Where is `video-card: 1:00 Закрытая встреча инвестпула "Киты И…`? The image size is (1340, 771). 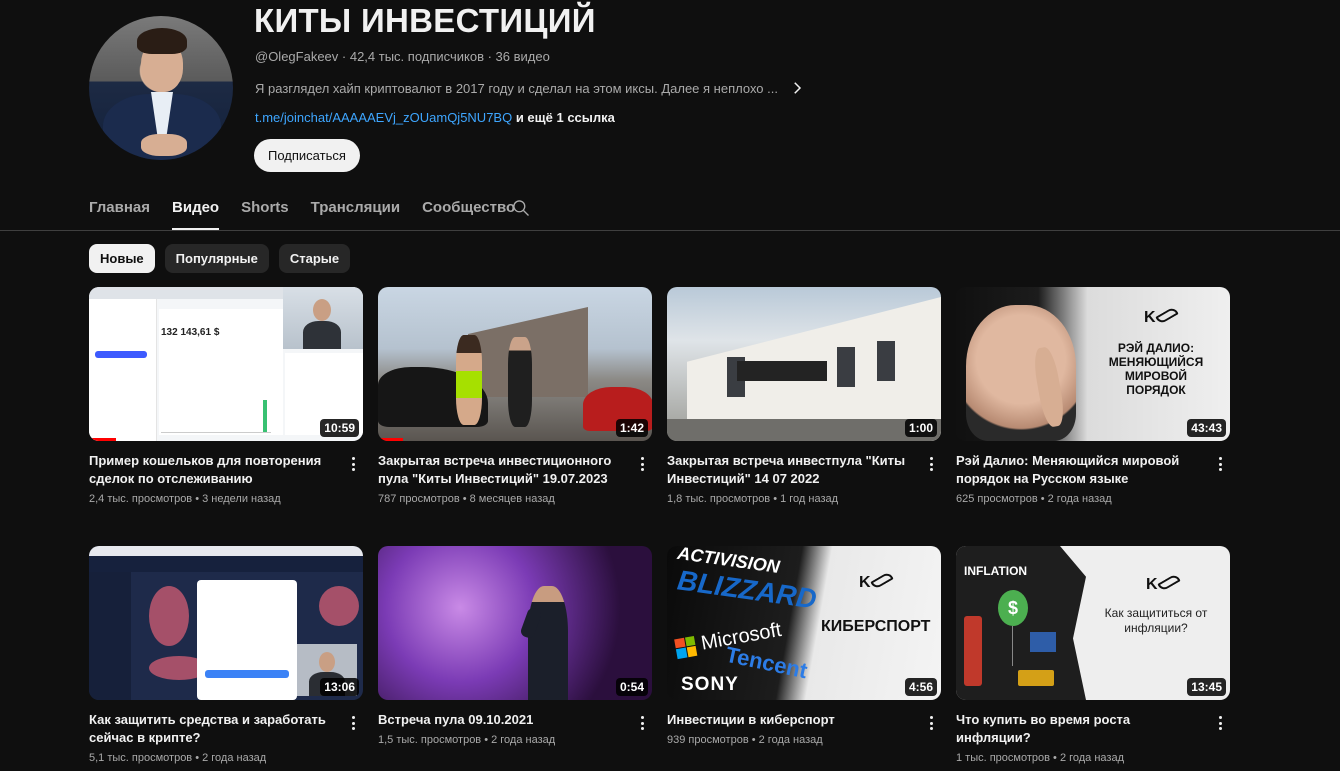 video-card: 1:00 Закрытая встреча инвестпула "Киты И… is located at coordinates (804, 416).